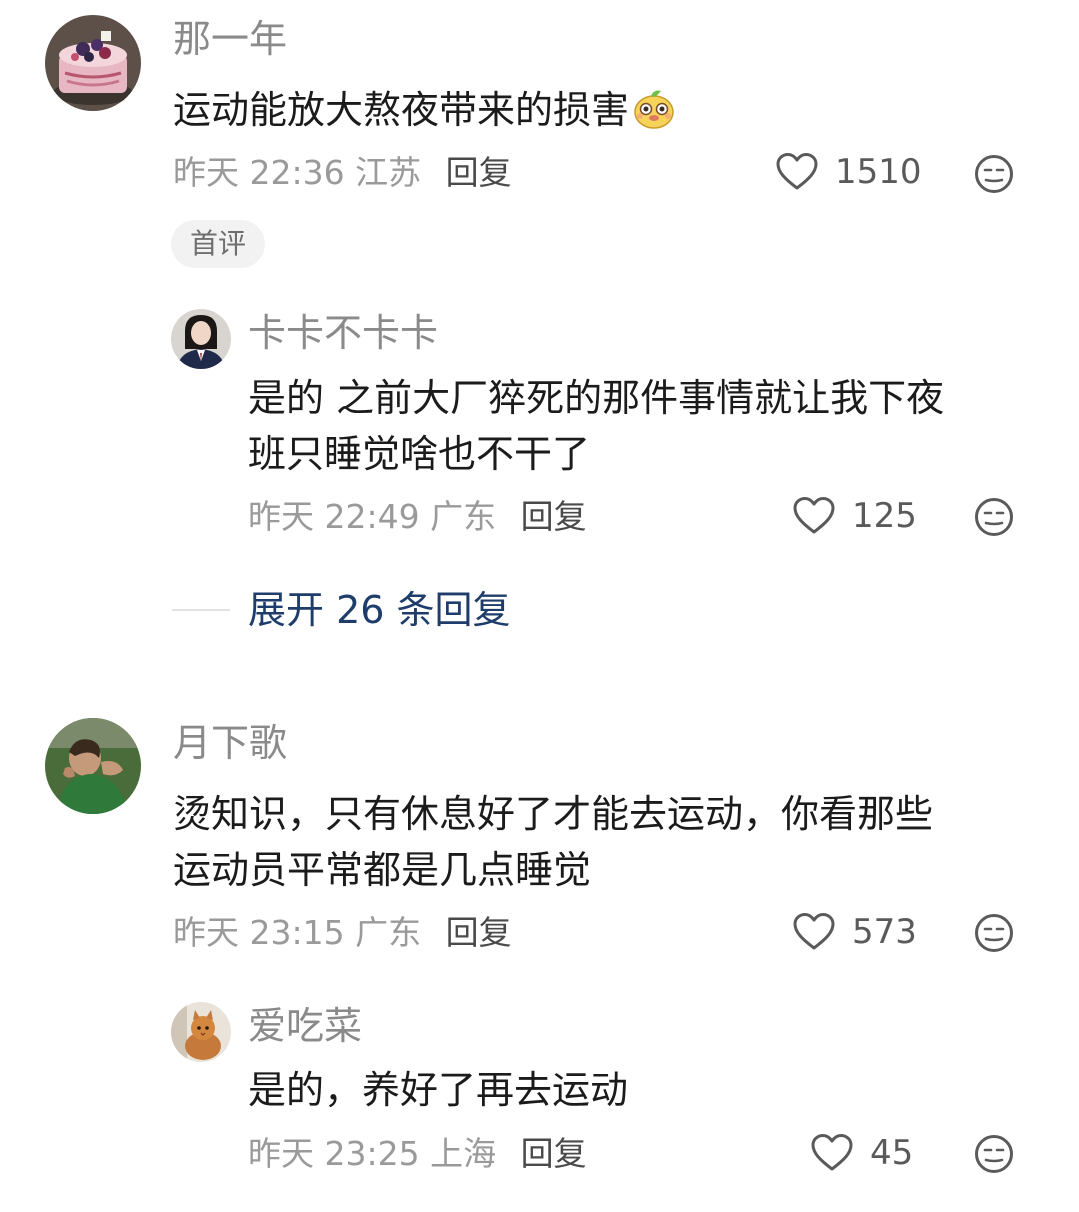  What do you see at coordinates (884, 932) in the screenshot?
I see `like-count: 573` at bounding box center [884, 932].